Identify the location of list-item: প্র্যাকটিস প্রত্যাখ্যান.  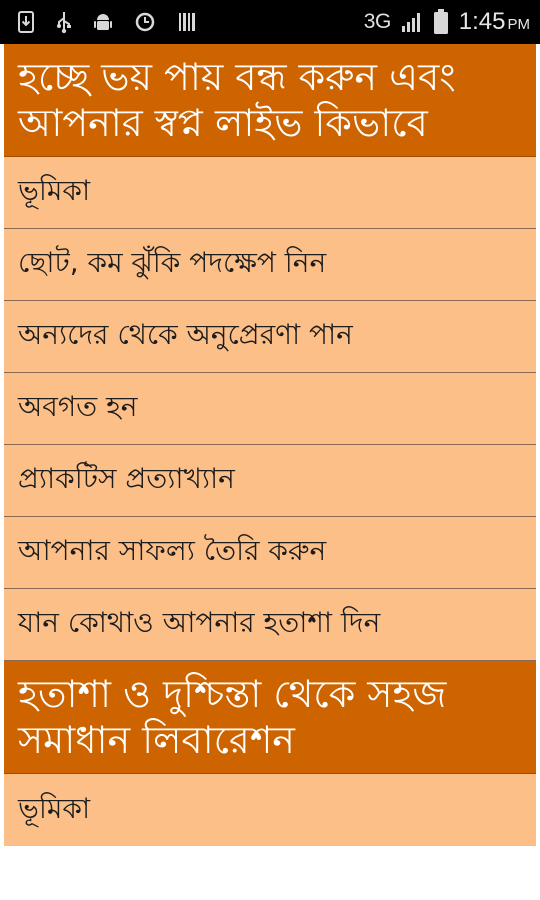
(270, 481).